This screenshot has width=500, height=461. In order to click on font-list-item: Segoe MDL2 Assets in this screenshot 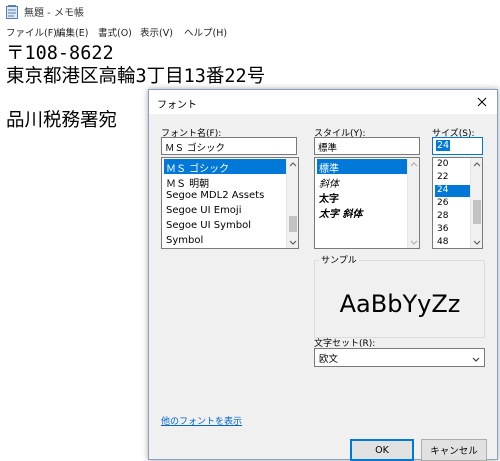, I will do `click(225, 196)`.